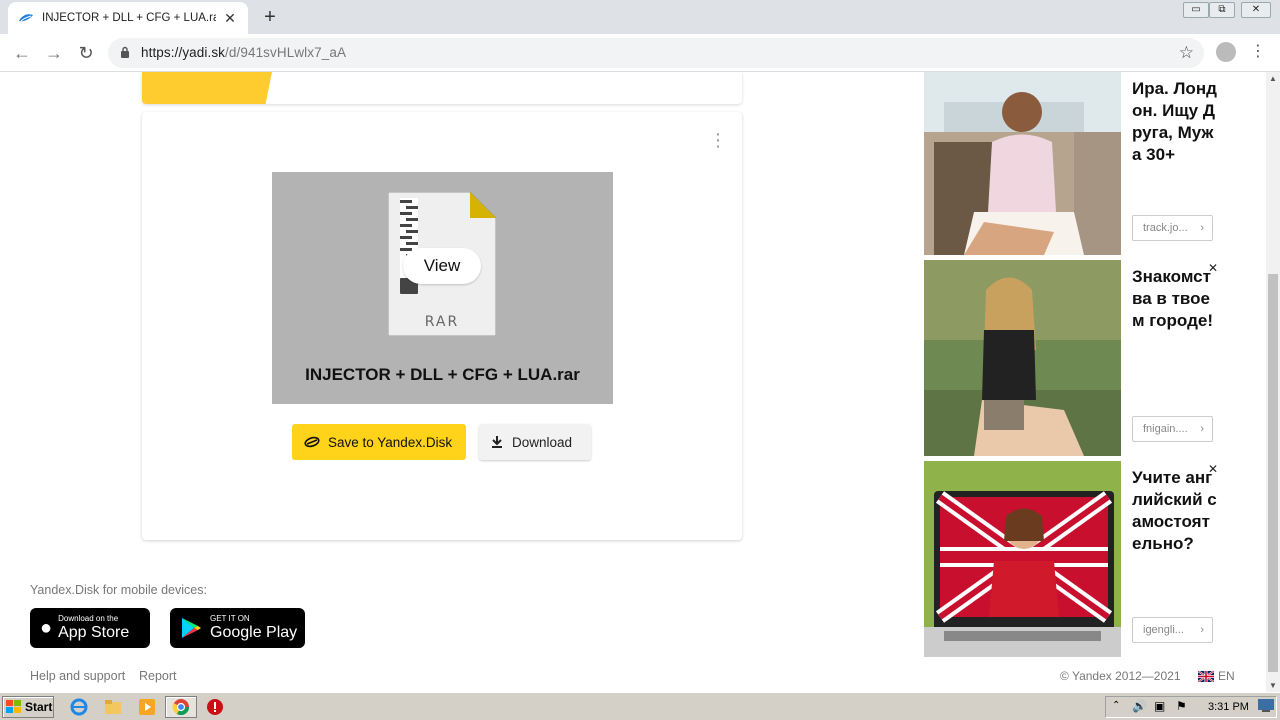 The image size is (1280, 720). What do you see at coordinates (1258, 53) in the screenshot?
I see `browser-menu-icon: ⋮` at bounding box center [1258, 53].